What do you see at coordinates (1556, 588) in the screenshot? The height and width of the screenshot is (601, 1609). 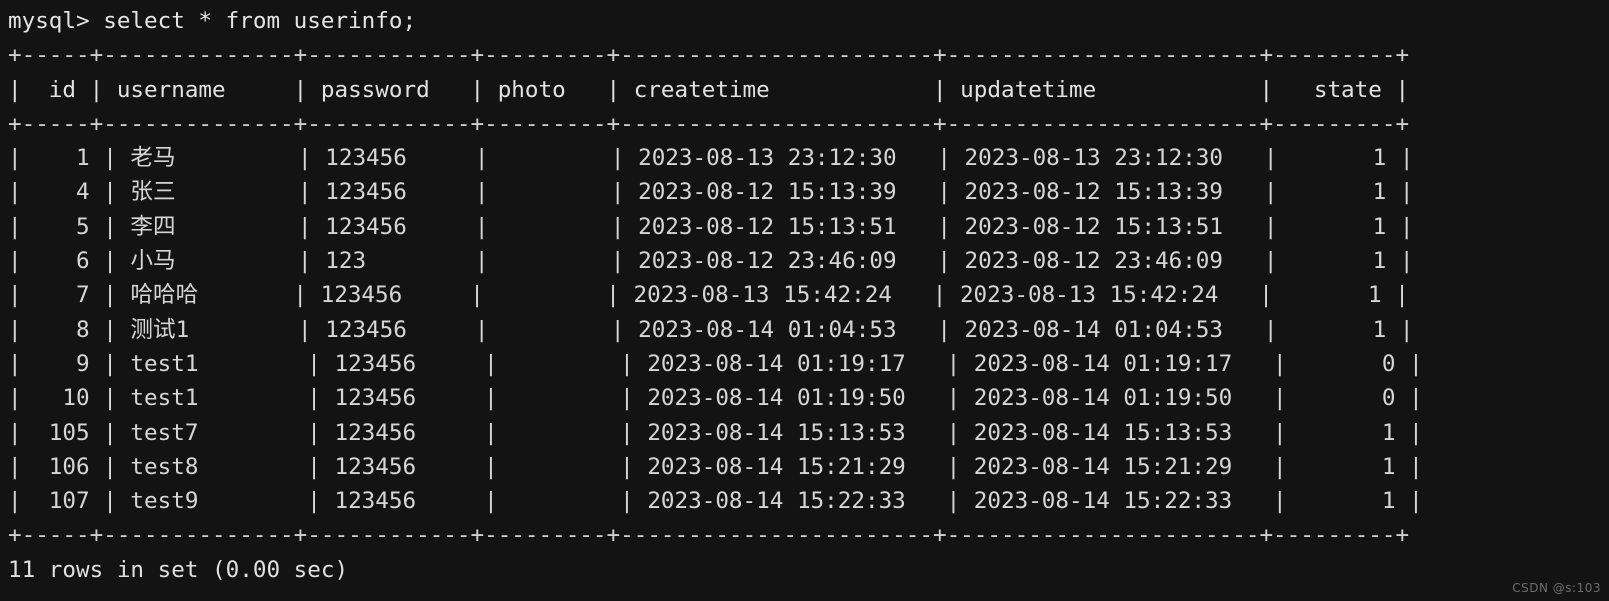 I see `csdn-watermark: CSDN @s:103` at bounding box center [1556, 588].